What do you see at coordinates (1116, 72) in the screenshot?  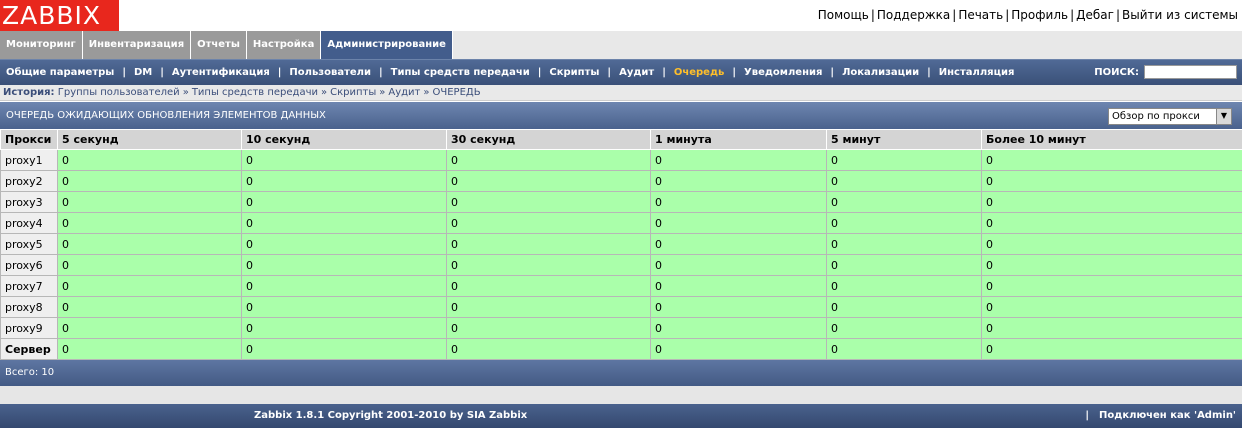 I see `search-label: ПОИСК:` at bounding box center [1116, 72].